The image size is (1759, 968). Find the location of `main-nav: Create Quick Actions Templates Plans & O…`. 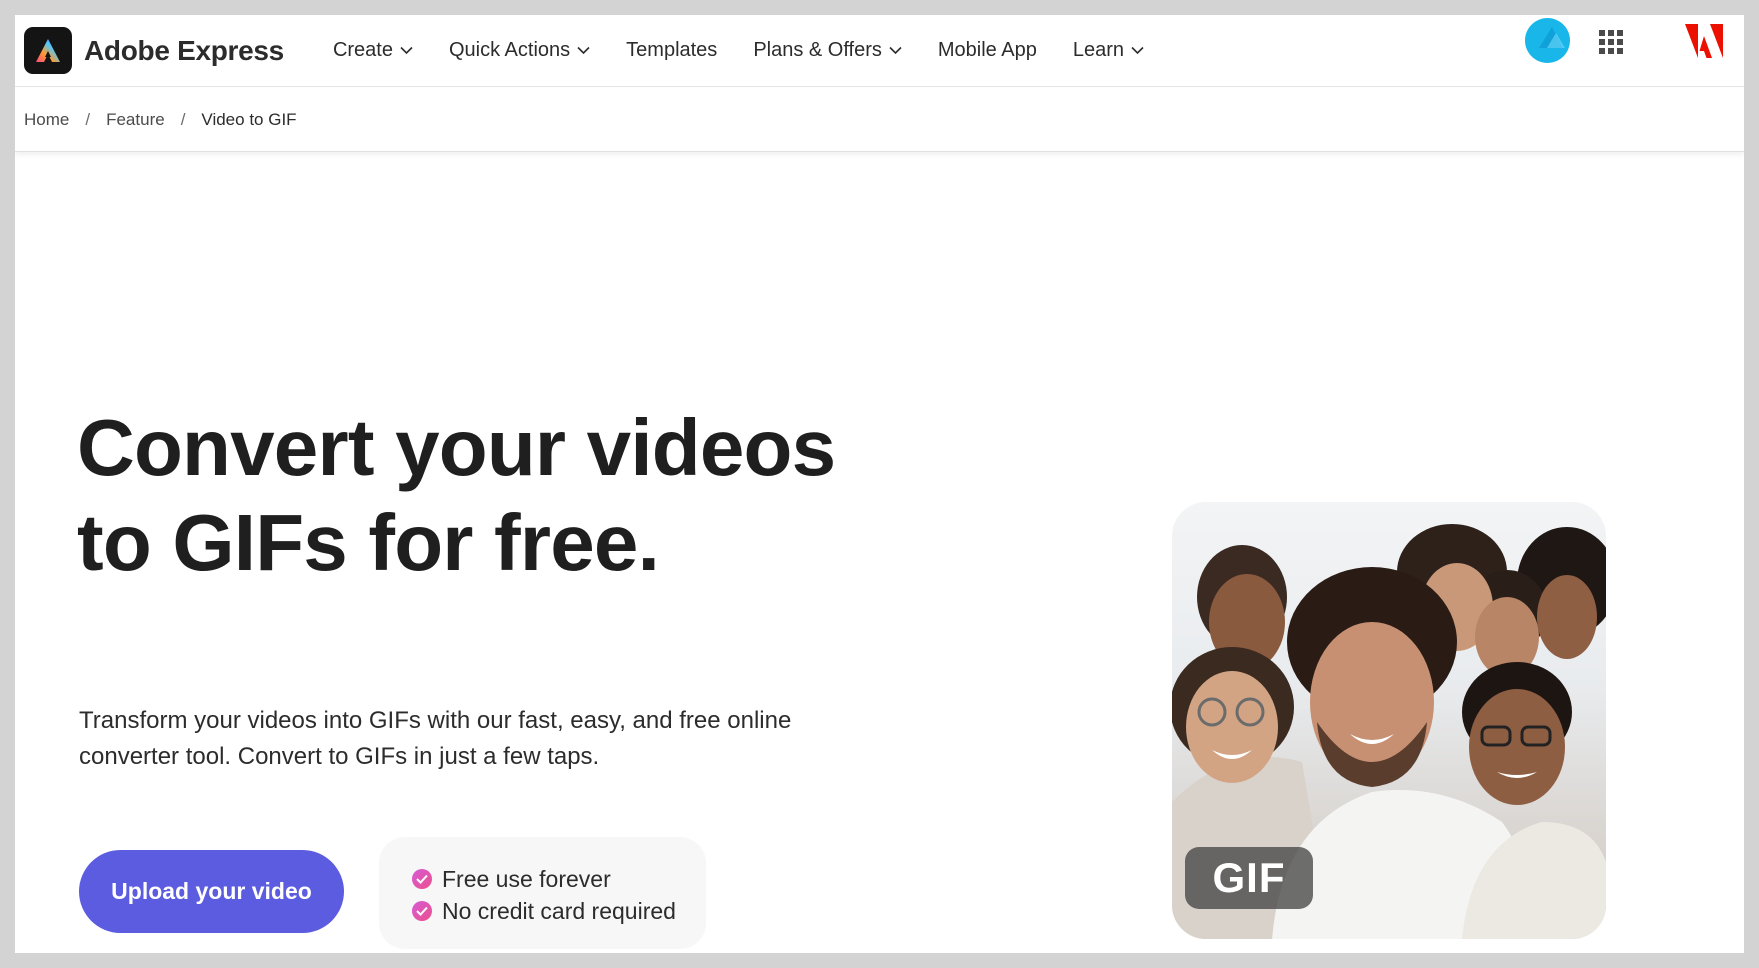

main-nav: Create Quick Actions Templates Plans & O… is located at coordinates (756, 50).